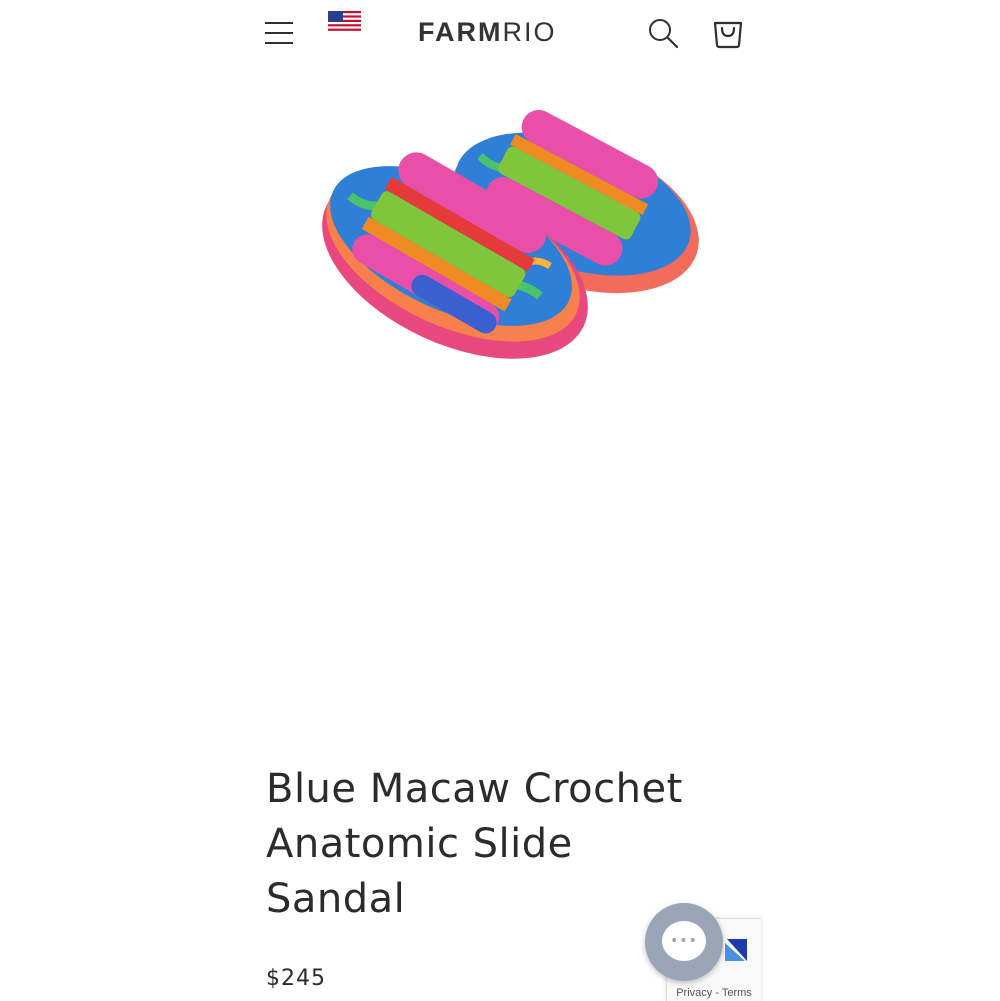 The image size is (1000, 1001). What do you see at coordinates (460, 32) in the screenshot?
I see `brand-logo-bold: FARM` at bounding box center [460, 32].